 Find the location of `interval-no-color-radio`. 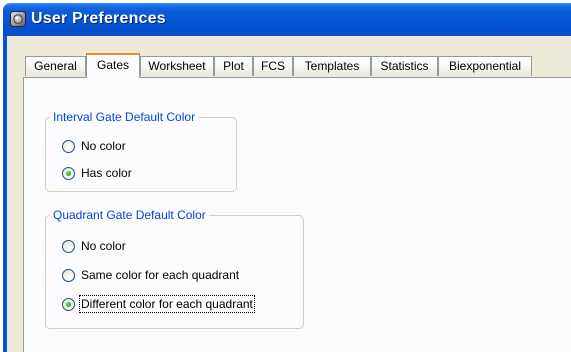

interval-no-color-radio is located at coordinates (68, 146).